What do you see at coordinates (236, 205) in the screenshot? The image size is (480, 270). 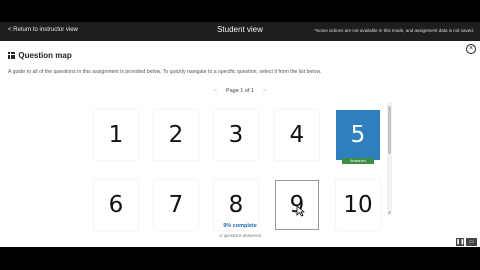 I see `question-number: 8` at bounding box center [236, 205].